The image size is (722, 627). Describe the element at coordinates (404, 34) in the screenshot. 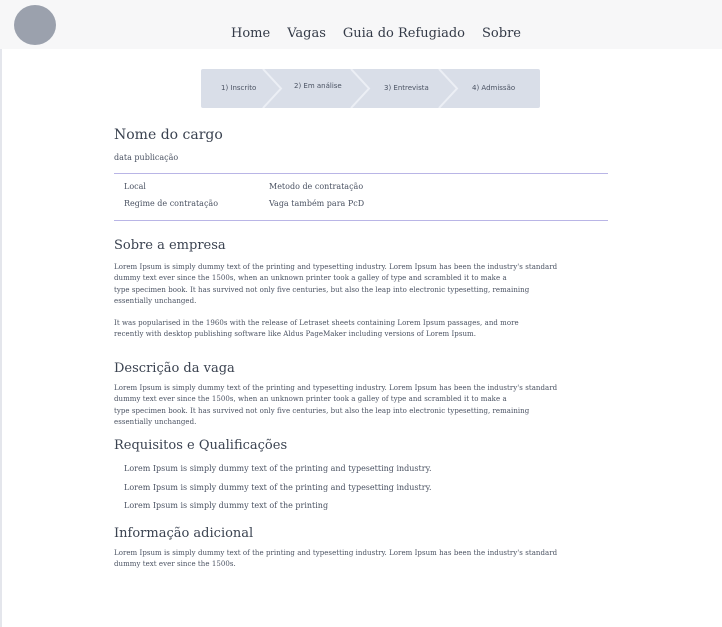

I see `nav-link-guia-do-refugiado: Guia do Refugiado` at that location.